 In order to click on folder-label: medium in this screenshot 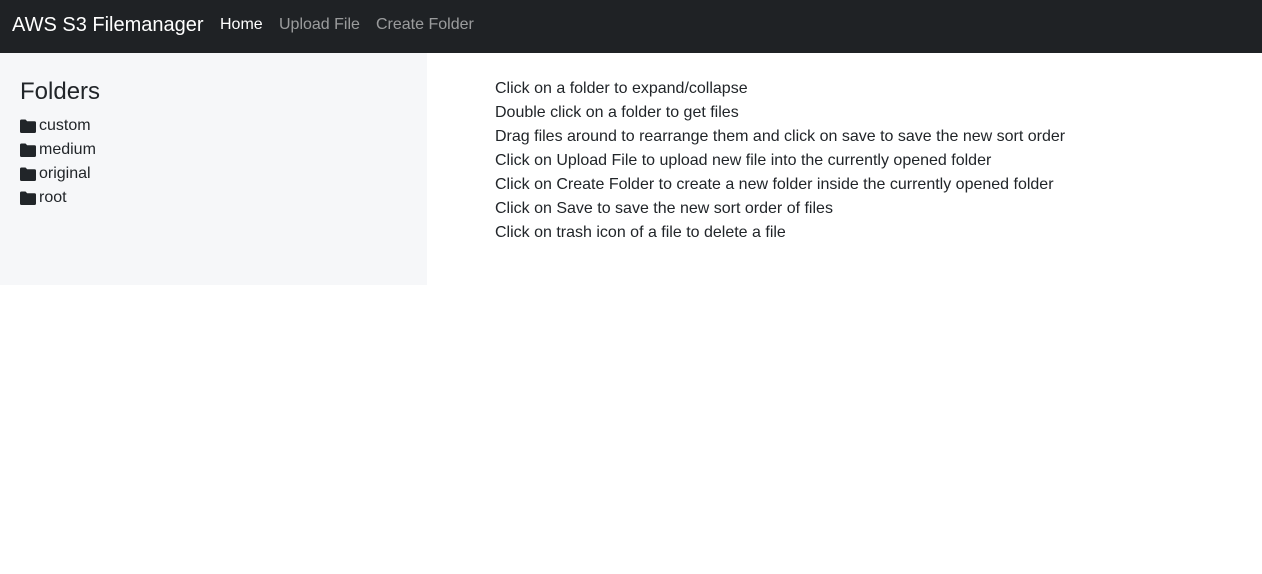, I will do `click(67, 149)`.